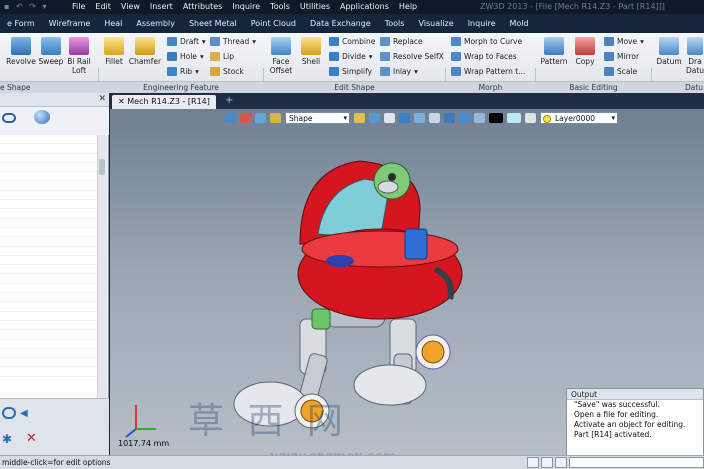  What do you see at coordinates (102, 167) in the screenshot?
I see `scroll-thumb` at bounding box center [102, 167].